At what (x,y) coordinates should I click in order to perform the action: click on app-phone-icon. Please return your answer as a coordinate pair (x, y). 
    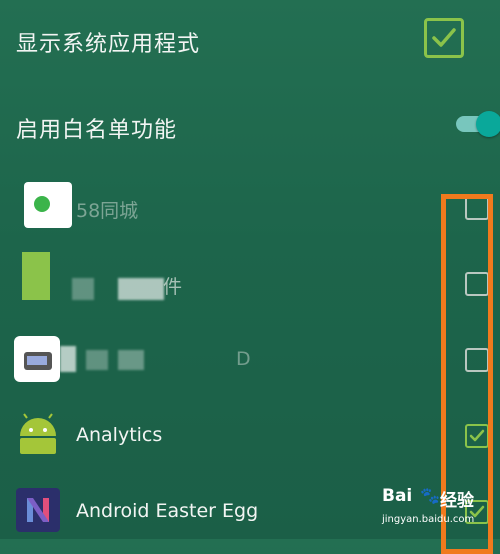
    Looking at the image, I should click on (37, 359).